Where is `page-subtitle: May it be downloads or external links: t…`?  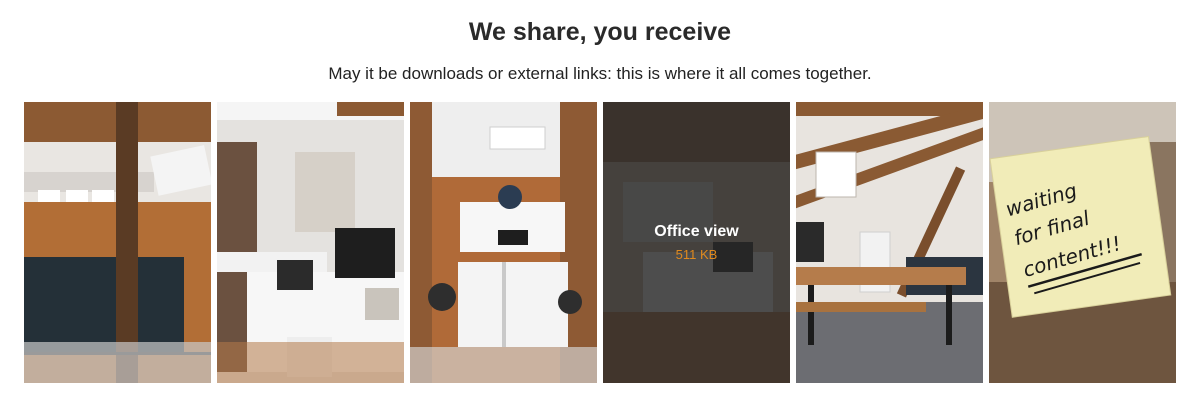 page-subtitle: May it be downloads or external links: t… is located at coordinates (600, 73).